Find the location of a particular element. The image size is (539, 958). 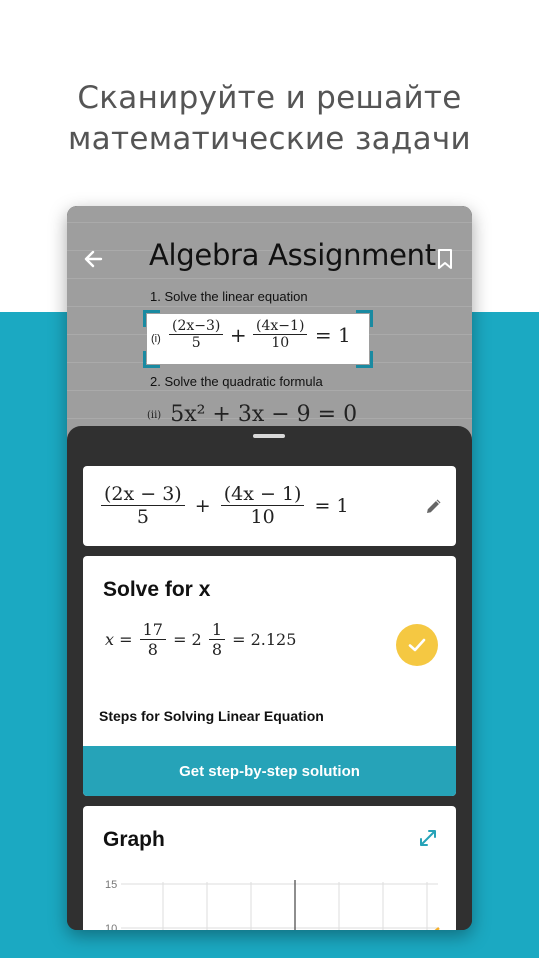

question-2-text: 2. Solve the quadratic formula is located at coordinates (236, 381).